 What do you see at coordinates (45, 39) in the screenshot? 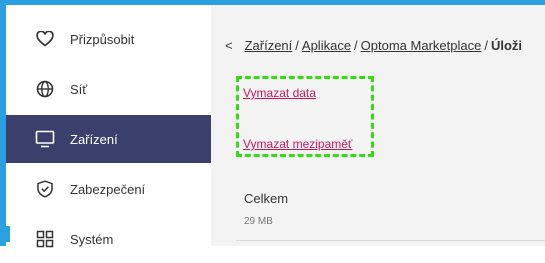
I see `heart-icon` at bounding box center [45, 39].